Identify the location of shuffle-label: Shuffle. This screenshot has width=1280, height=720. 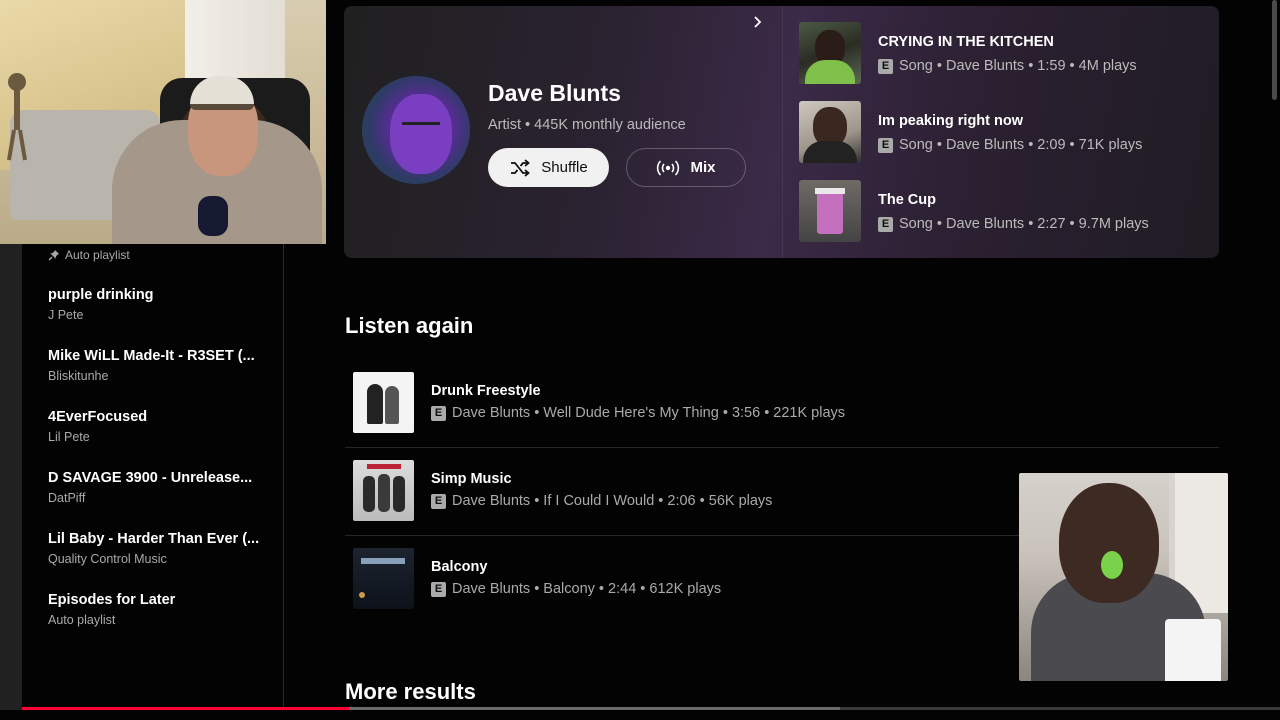
(564, 167).